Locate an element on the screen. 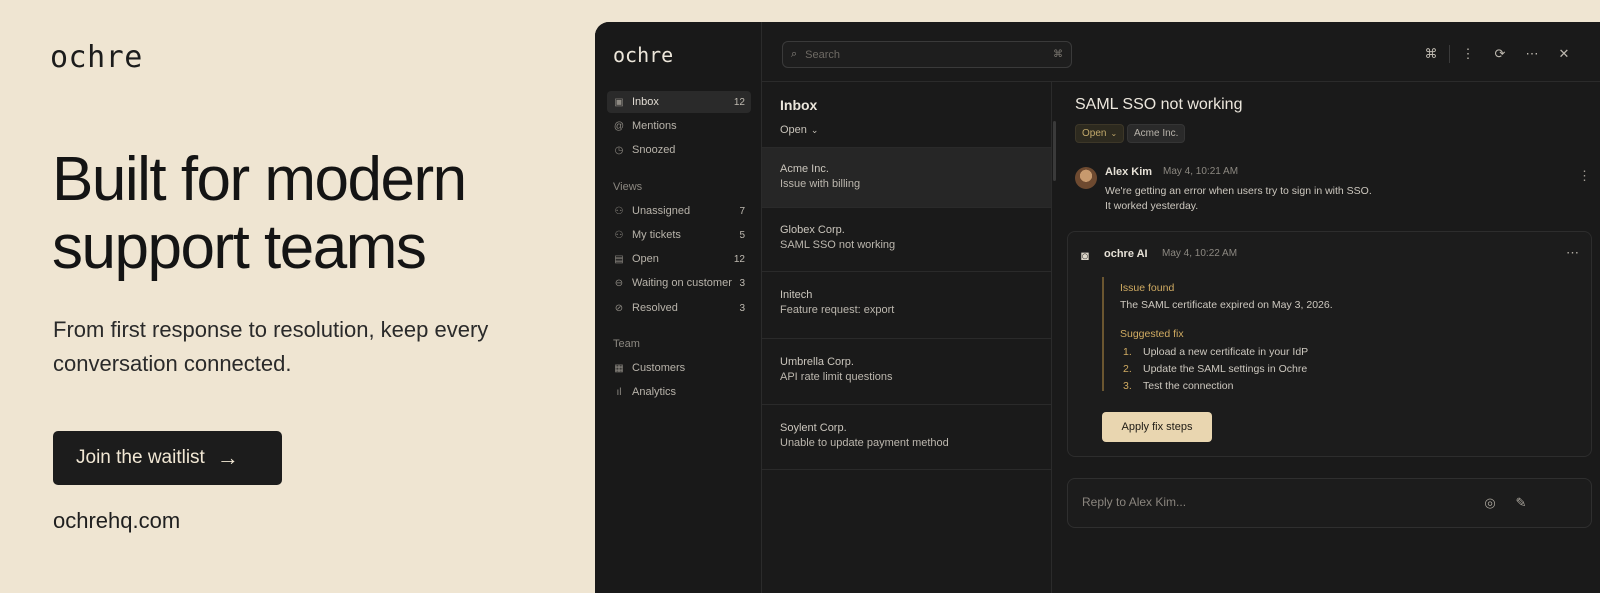  sidebar-item-label: Mentions is located at coordinates (654, 126).